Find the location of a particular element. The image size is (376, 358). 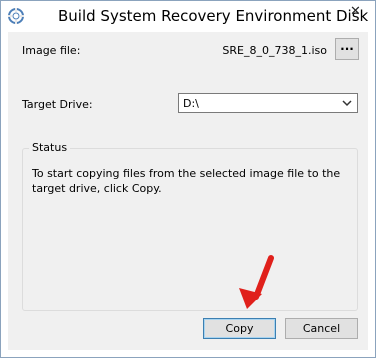

image-file-label: Image file: is located at coordinates (51, 50).